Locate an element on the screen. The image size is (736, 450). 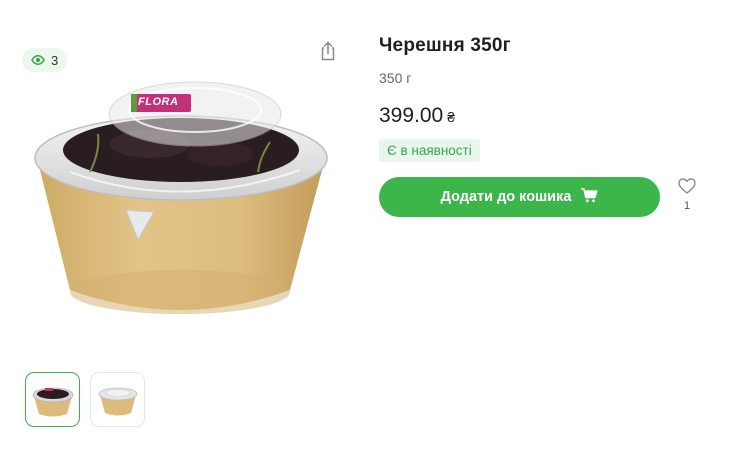
thumbnail-list is located at coordinates (85, 399).